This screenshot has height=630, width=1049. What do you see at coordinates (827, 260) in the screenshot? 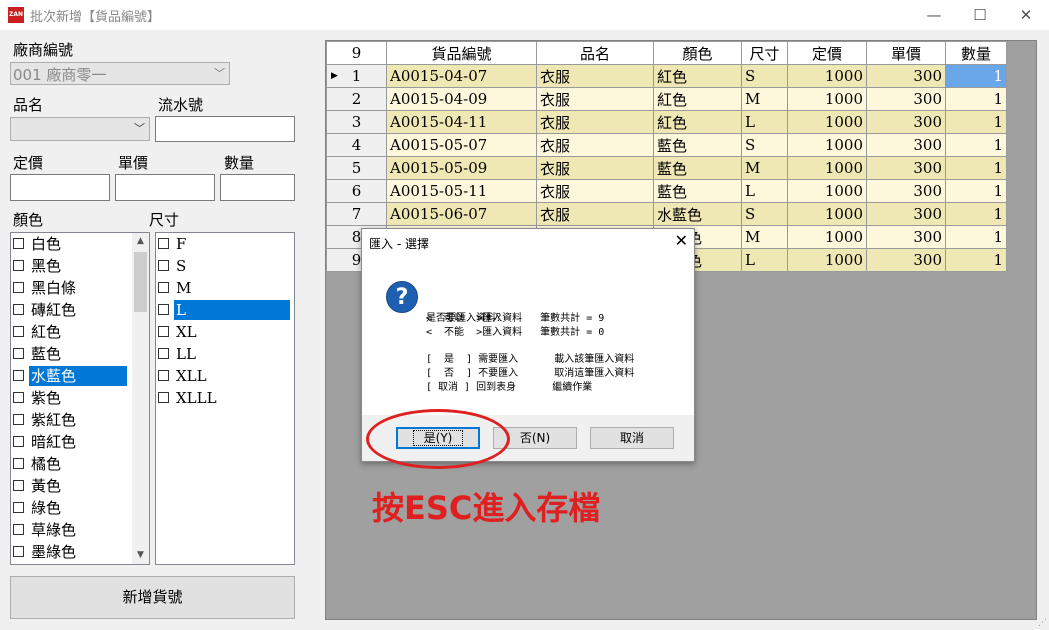
I see `table-cell: 1000` at bounding box center [827, 260].